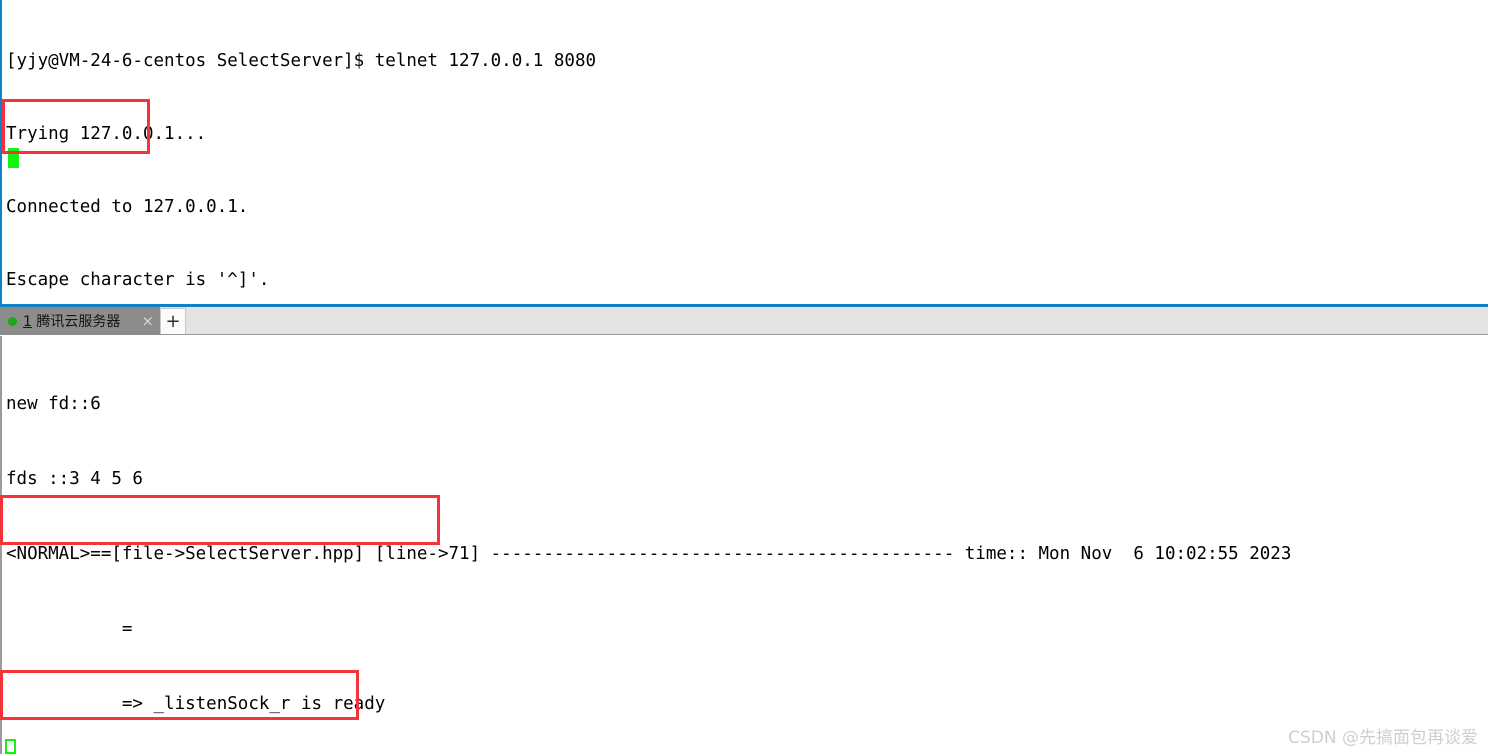  Describe the element at coordinates (141, 321) in the screenshot. I see `close-icon: ×` at that location.